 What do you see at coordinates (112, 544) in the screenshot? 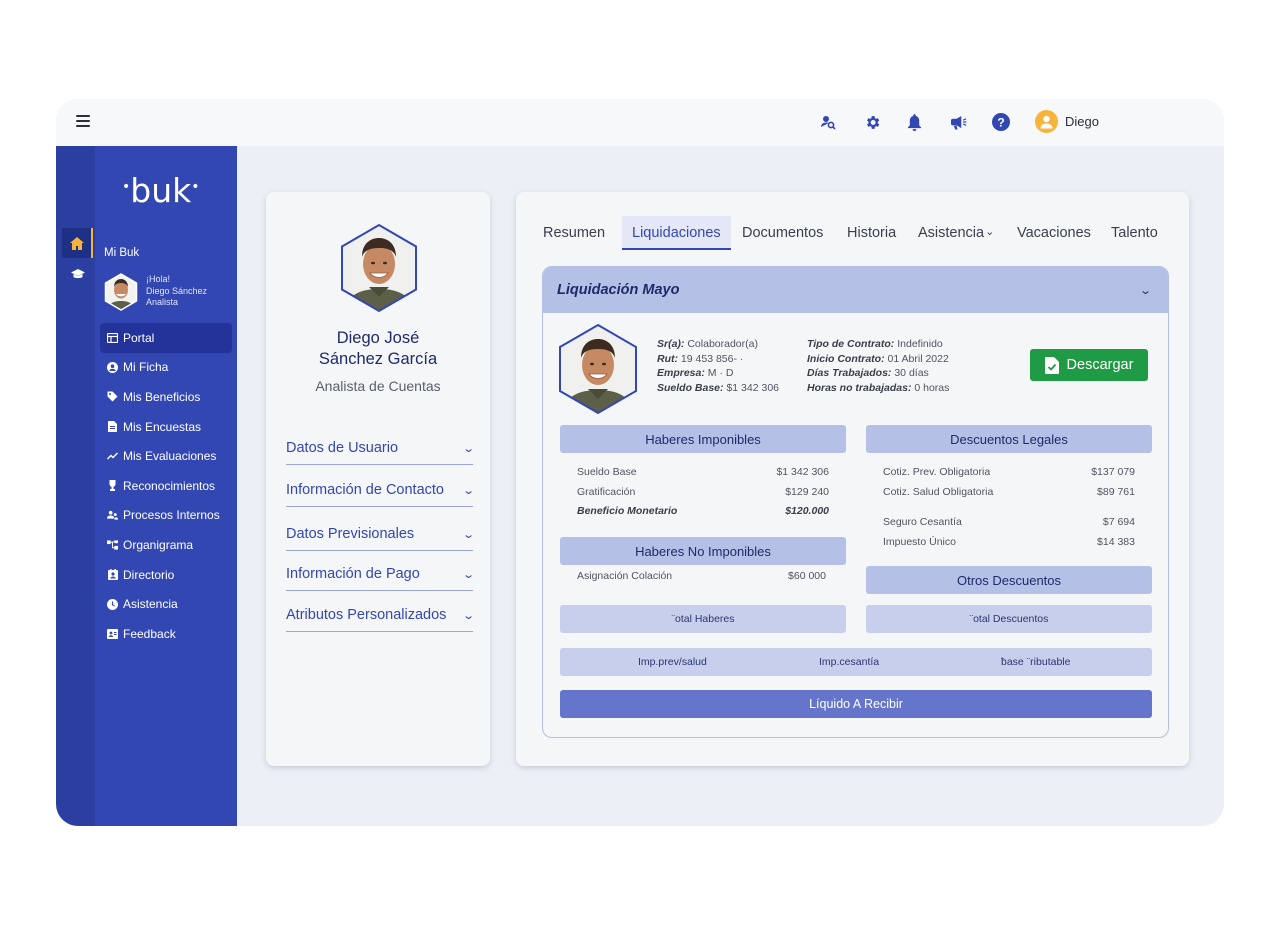
I see `org-chart-icon` at bounding box center [112, 544].